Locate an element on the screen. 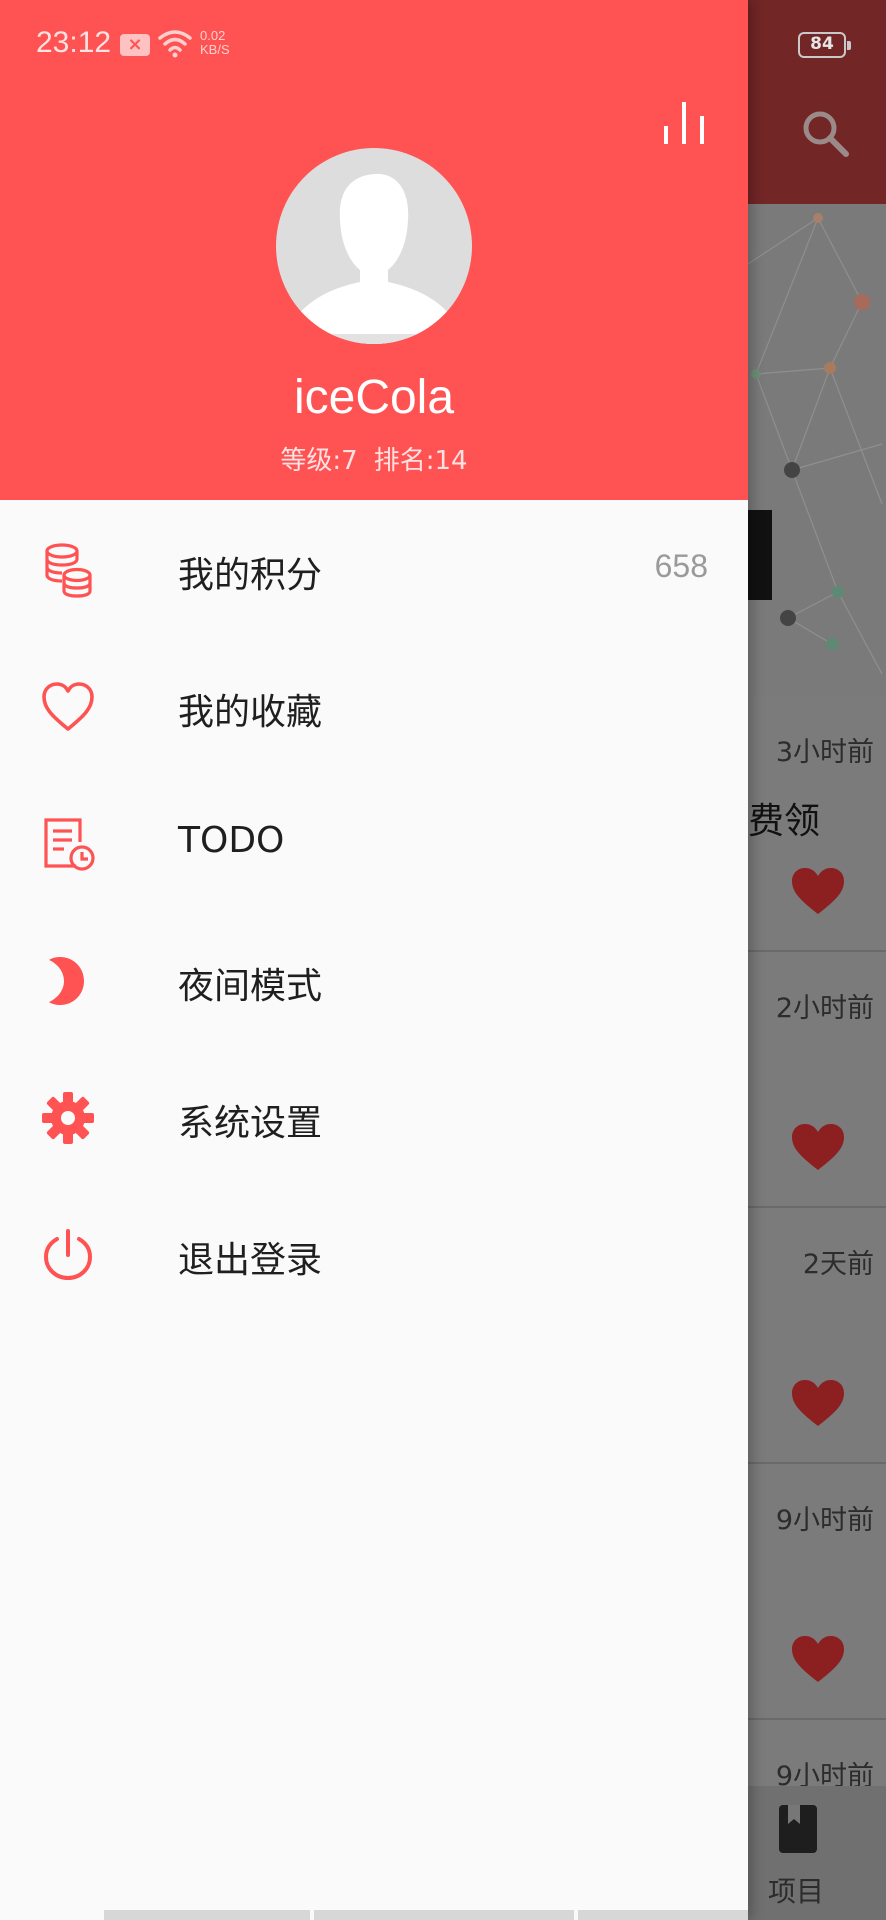 This screenshot has width=886, height=1920. article-list: 3小时前 费领 2小时前 2天前 9小时前 9小时前 is located at coordinates (817, 1244).